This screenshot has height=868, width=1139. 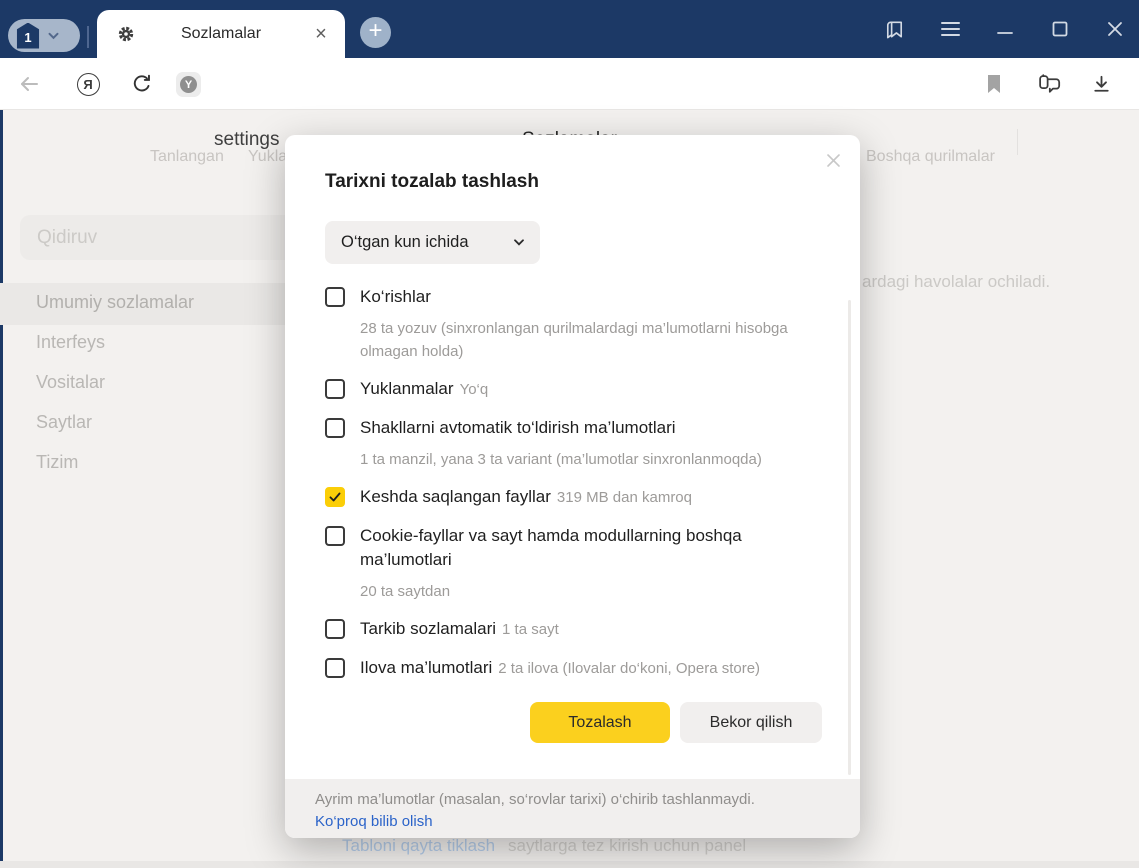 What do you see at coordinates (335, 629) in the screenshot?
I see `checkbox-tarkib` at bounding box center [335, 629].